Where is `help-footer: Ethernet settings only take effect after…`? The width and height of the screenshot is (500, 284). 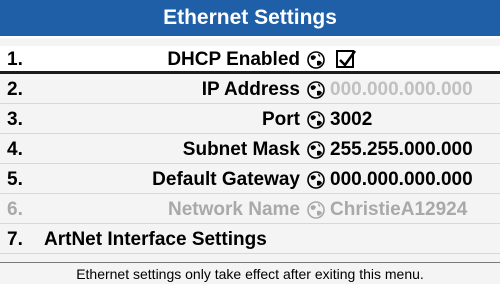
help-footer: Ethernet settings only take effect after… is located at coordinates (250, 273).